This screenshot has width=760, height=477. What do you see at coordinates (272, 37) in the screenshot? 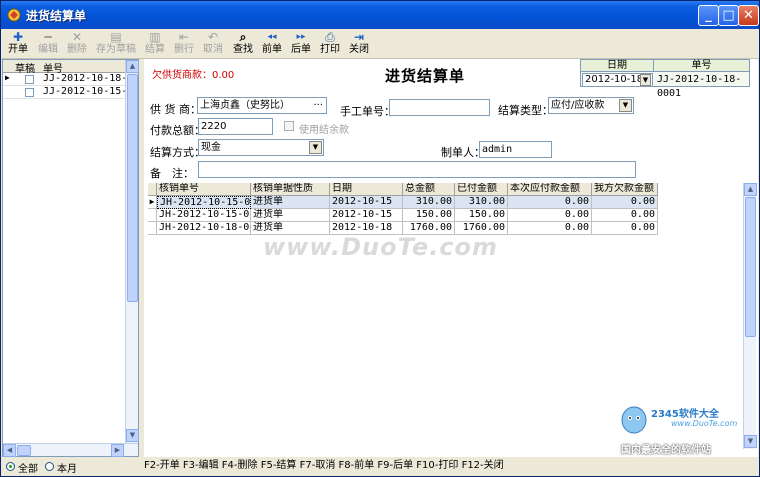
I see `rewind-icon: ◂◂` at bounding box center [272, 37].